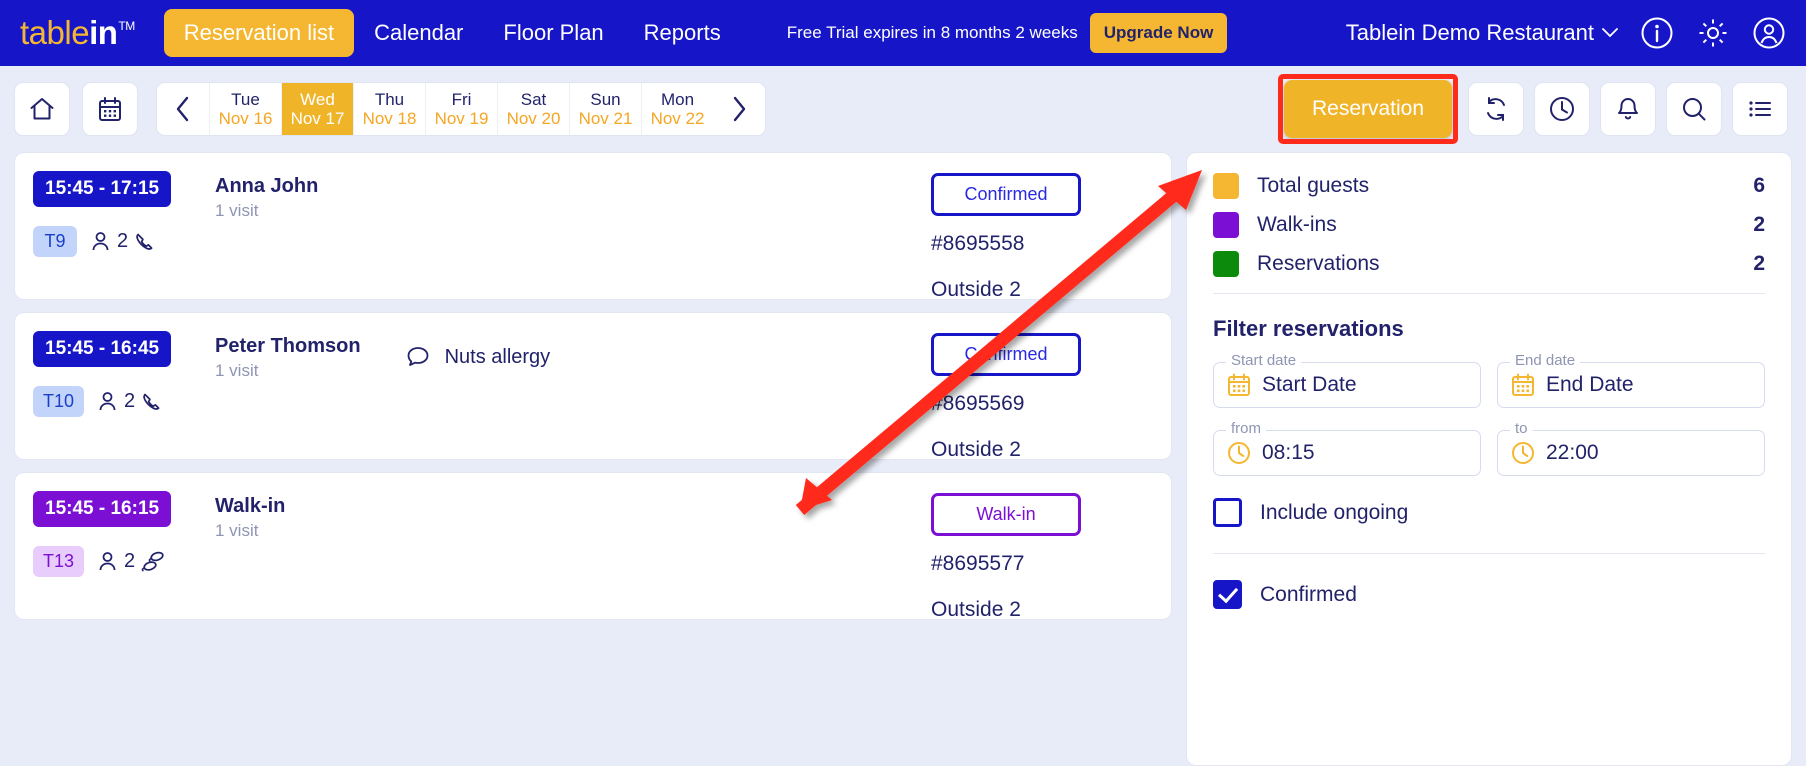 The height and width of the screenshot is (766, 1806). Describe the element at coordinates (1489, 594) in the screenshot. I see `confirmed-filter-row: Confirmed` at that location.